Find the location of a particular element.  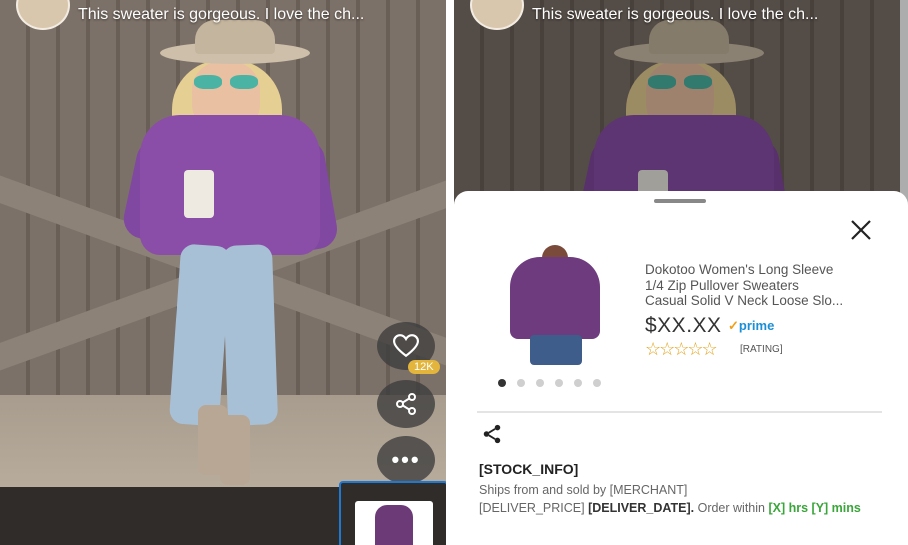

close-button is located at coordinates (861, 230).